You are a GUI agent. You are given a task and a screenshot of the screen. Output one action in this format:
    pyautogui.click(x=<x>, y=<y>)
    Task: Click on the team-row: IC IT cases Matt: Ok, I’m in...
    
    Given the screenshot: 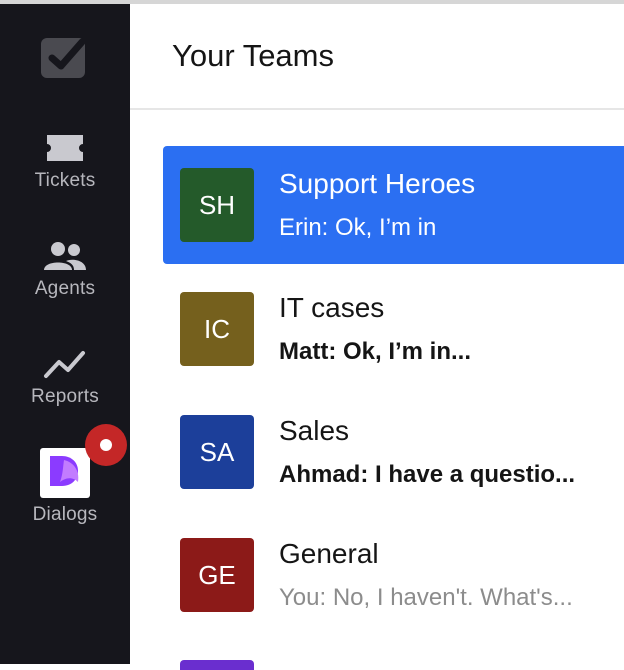 What is the action you would take?
    pyautogui.click(x=393, y=329)
    